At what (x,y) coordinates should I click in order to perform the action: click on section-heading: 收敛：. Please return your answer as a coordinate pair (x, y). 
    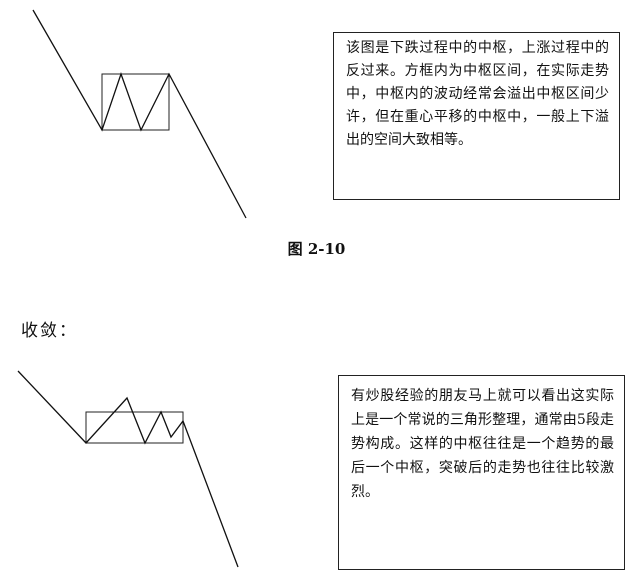
    Looking at the image, I should click on (49, 331).